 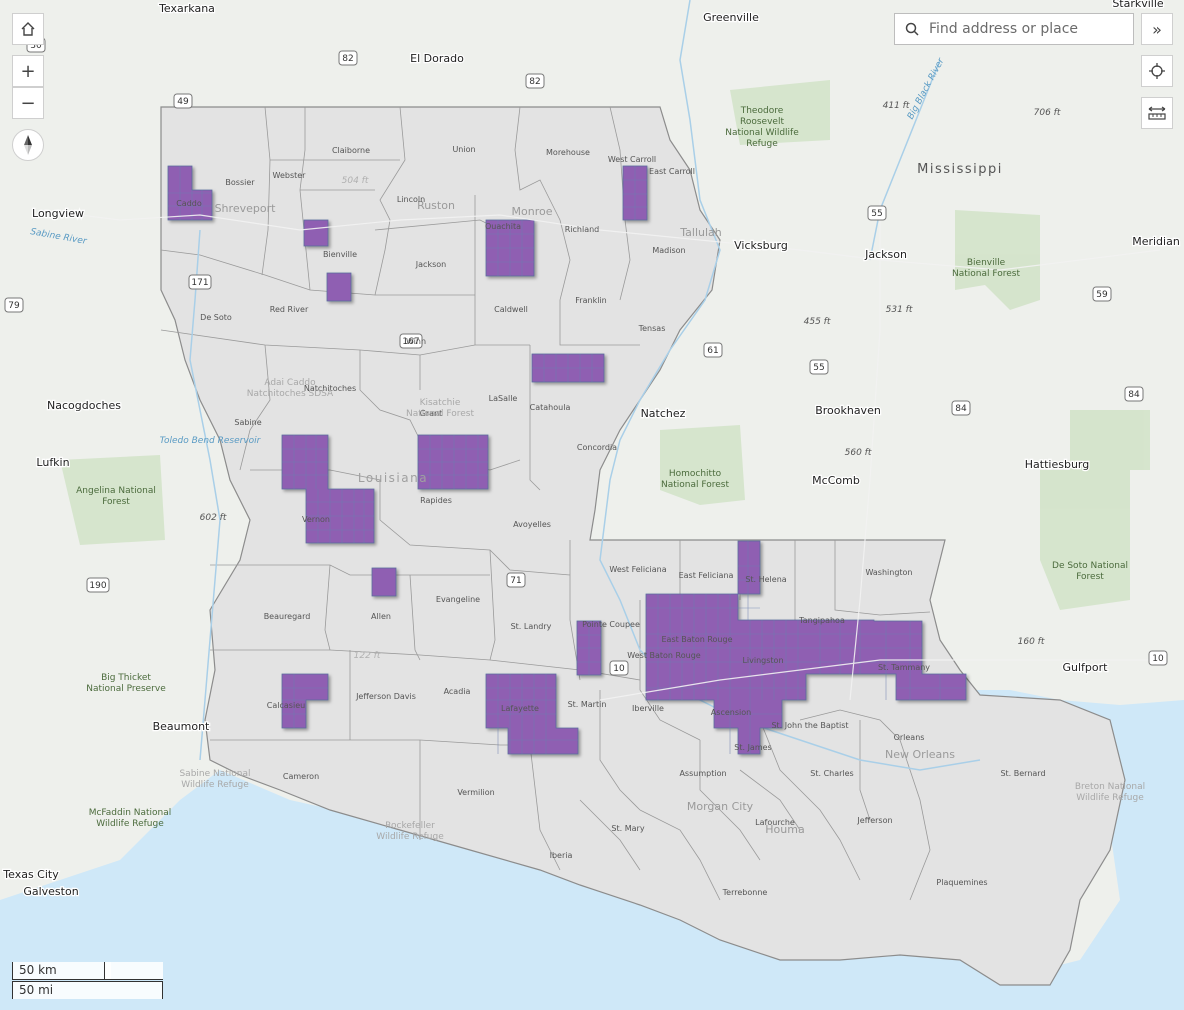 What do you see at coordinates (515, 581) in the screenshot?
I see `svg-text: 71` at bounding box center [515, 581].